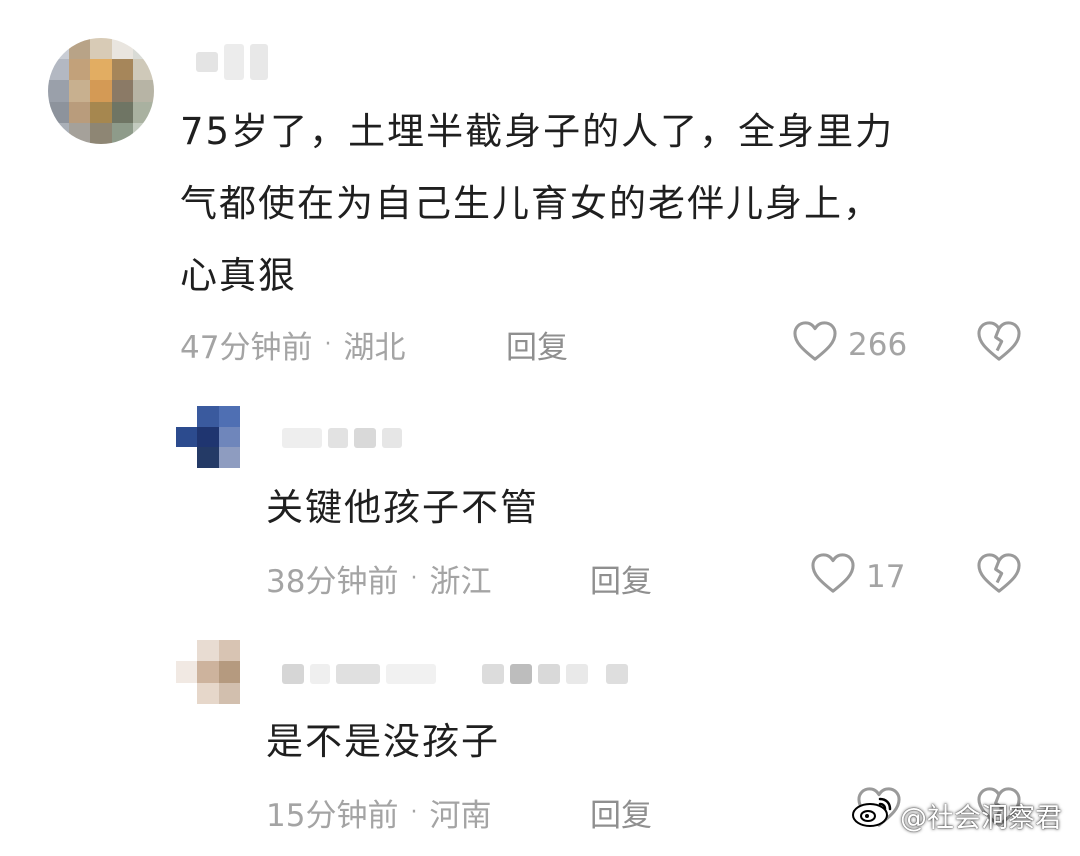  What do you see at coordinates (886, 577) in the screenshot?
I see `like-count: 17` at bounding box center [886, 577].